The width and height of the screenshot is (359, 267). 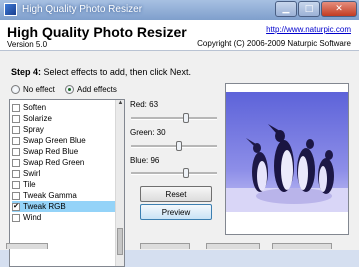 What do you see at coordinates (33, 129) in the screenshot?
I see `list-item-label: Spray` at bounding box center [33, 129].